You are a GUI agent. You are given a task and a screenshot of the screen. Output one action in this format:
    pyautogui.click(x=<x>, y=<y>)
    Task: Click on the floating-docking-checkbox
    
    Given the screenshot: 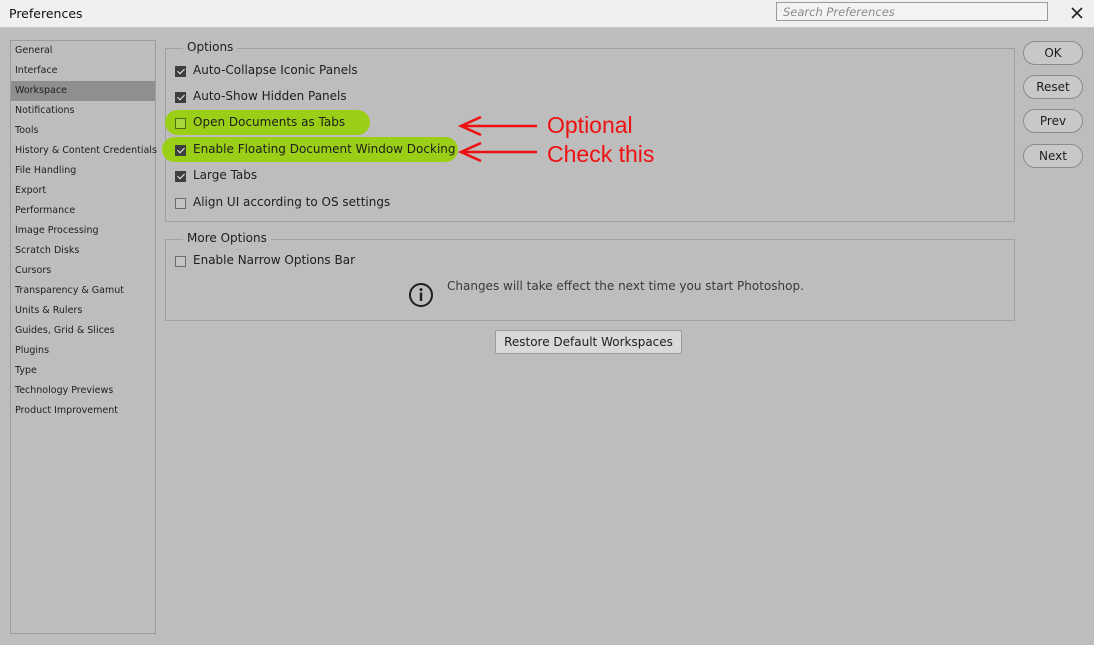 What is the action you would take?
    pyautogui.click(x=180, y=150)
    